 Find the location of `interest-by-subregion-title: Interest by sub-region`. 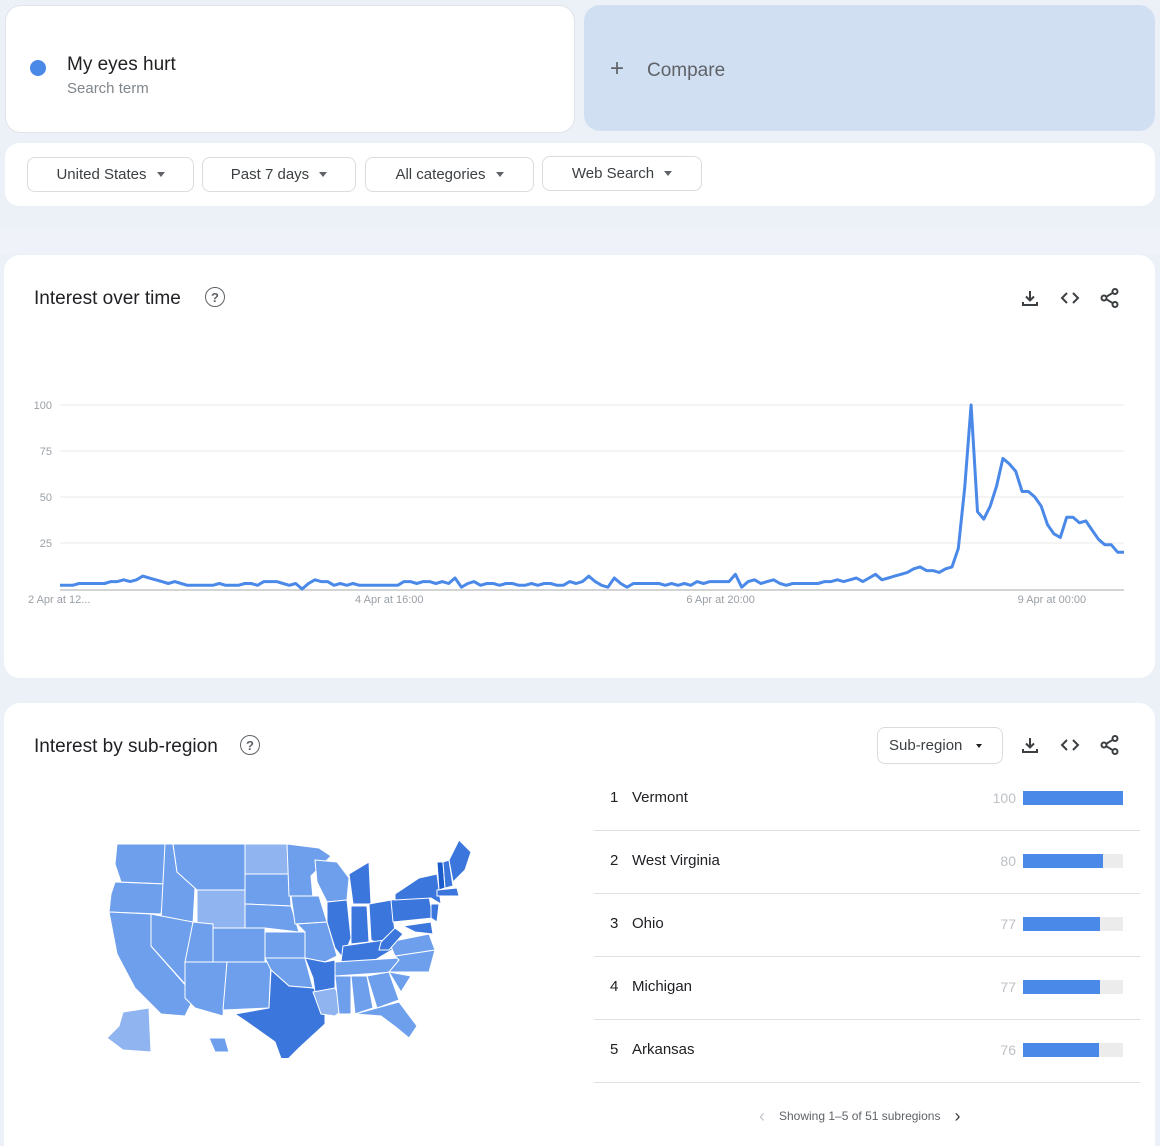

interest-by-subregion-title: Interest by sub-region is located at coordinates (126, 746).